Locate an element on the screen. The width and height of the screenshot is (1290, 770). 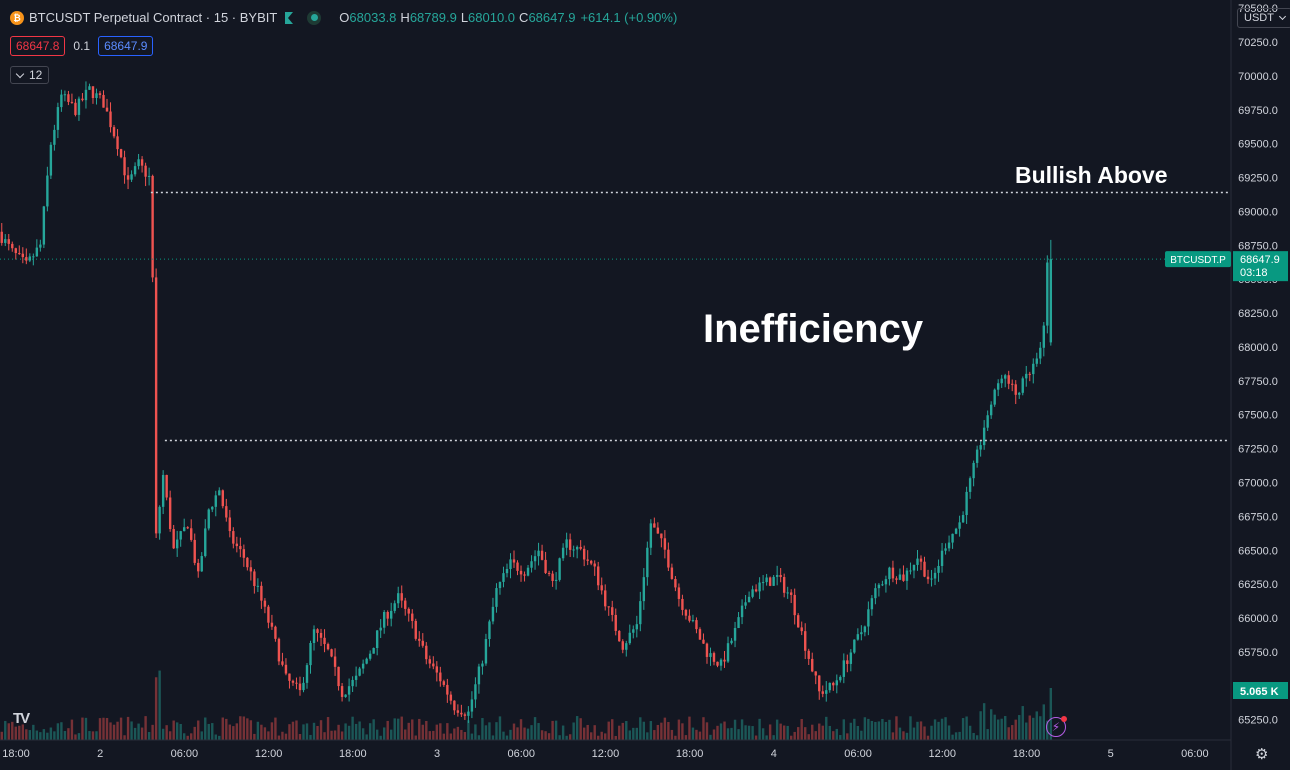
y-tick-label: 67250.0 is located at coordinates (1258, 450).